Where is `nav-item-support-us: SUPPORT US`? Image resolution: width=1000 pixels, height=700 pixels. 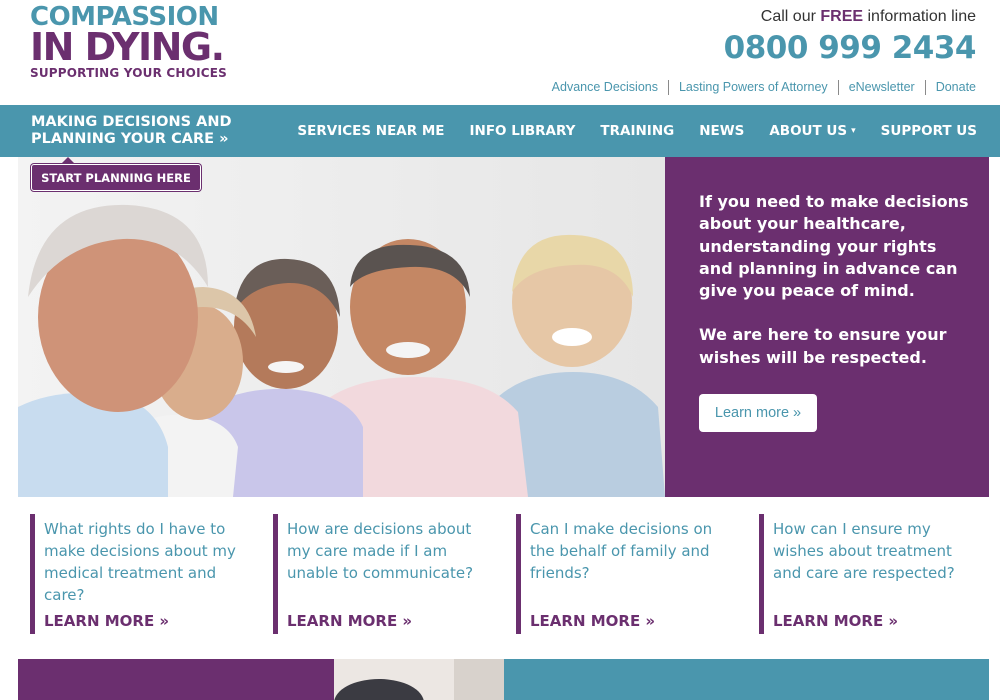 nav-item-support-us: SUPPORT US is located at coordinates (929, 131).